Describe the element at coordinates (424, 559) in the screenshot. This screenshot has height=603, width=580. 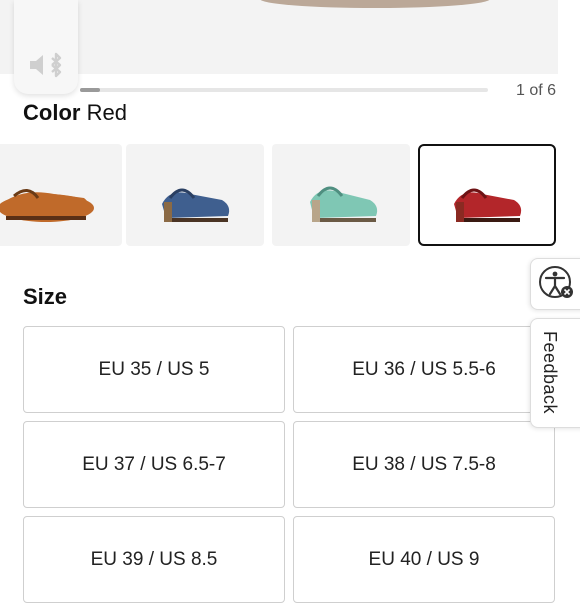
I see `size-option-eu40: EU 40 / US 9` at that location.